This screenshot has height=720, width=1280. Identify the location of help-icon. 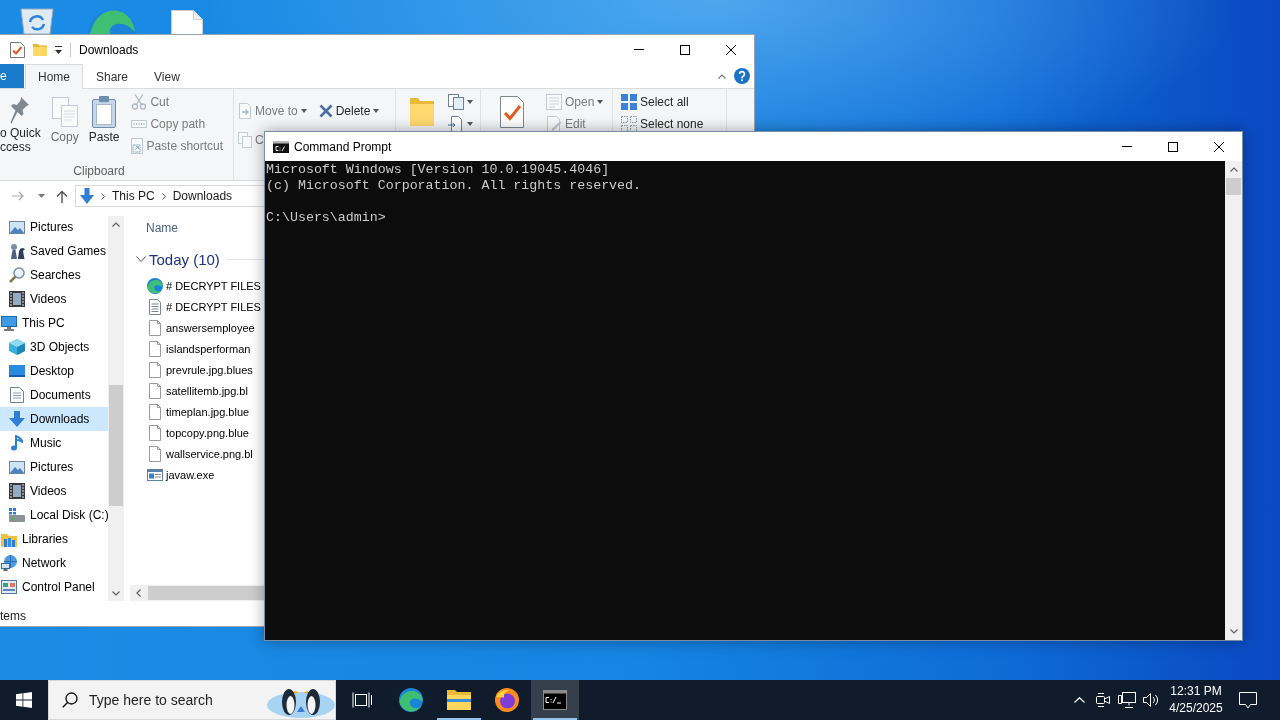
(742, 76).